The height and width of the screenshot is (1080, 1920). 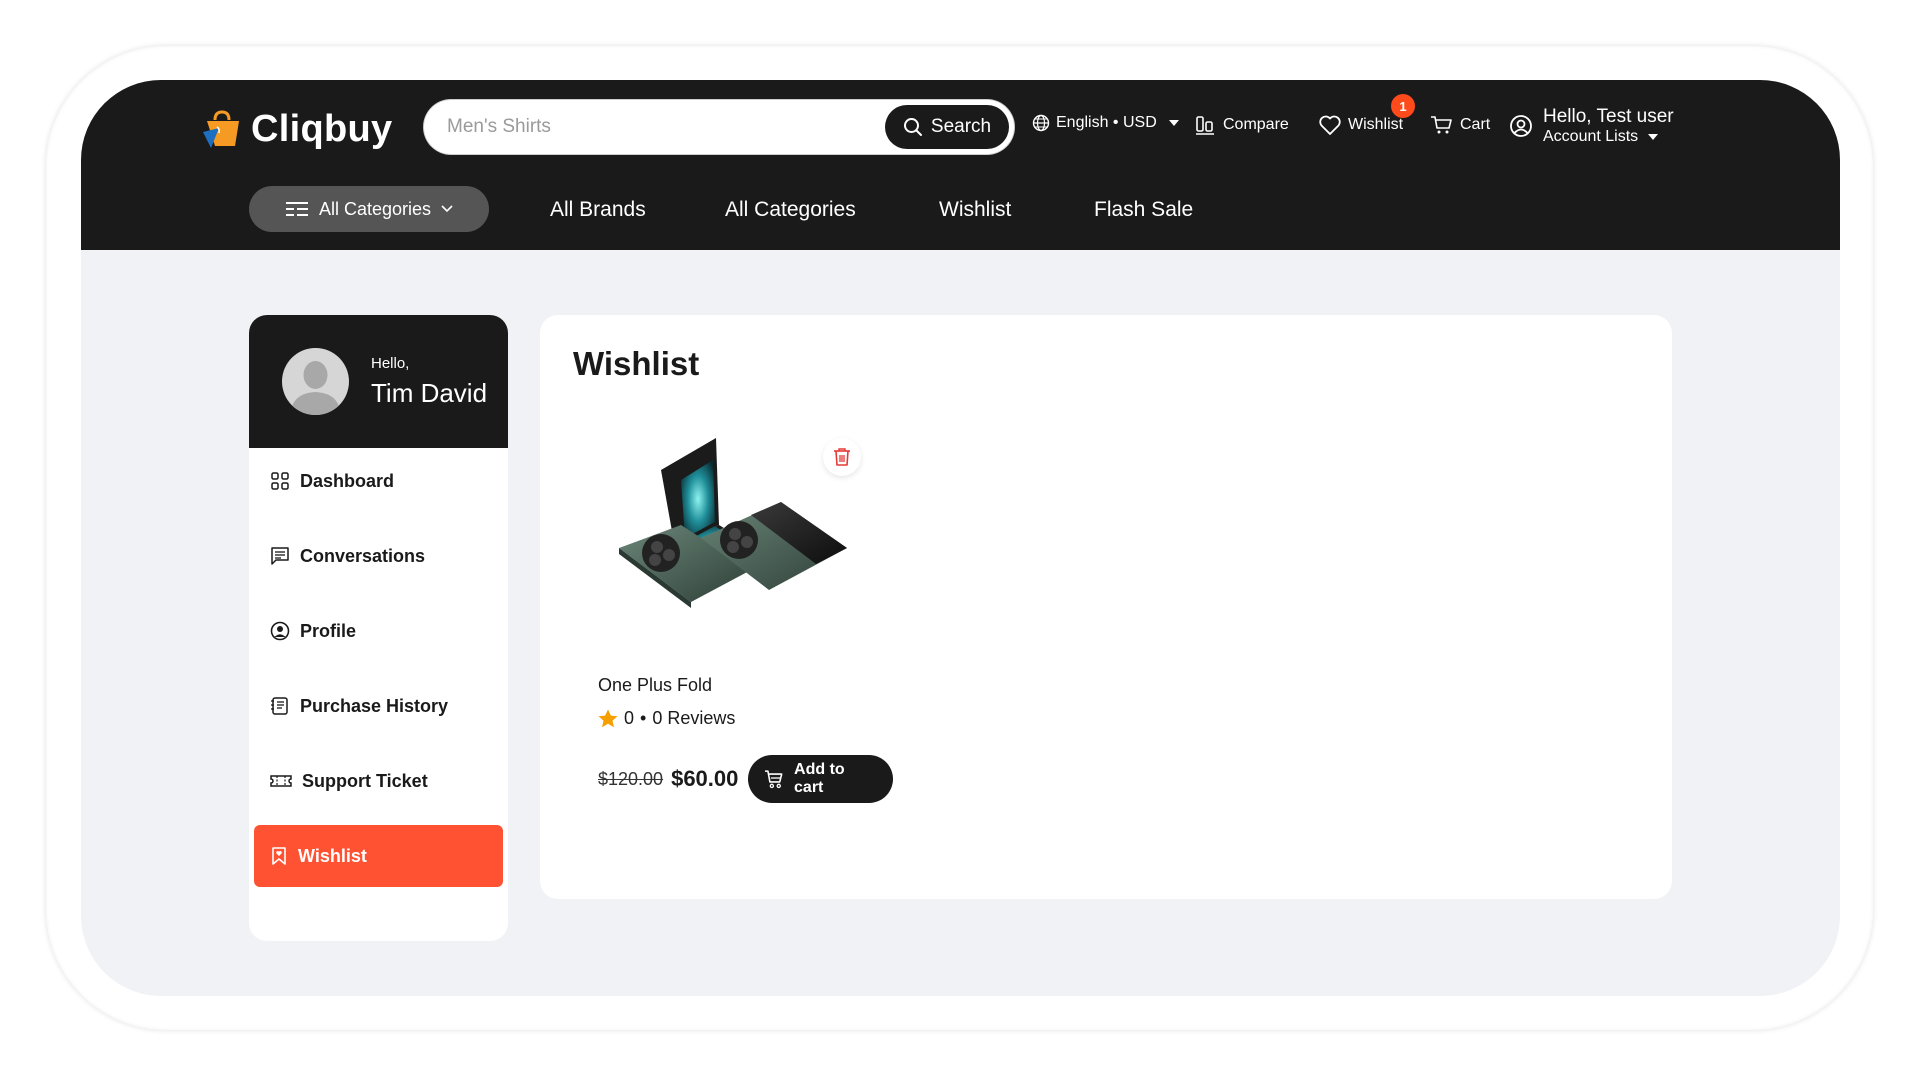 I want to click on bookmark-heart-icon, so click(x=279, y=856).